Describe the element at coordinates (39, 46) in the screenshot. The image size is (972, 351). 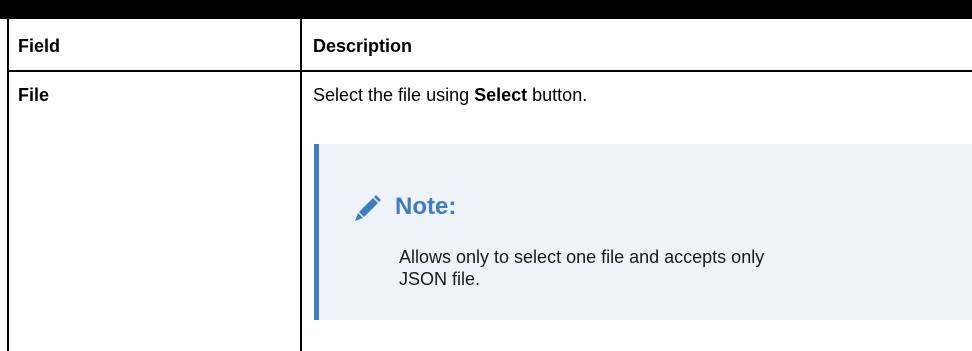
I see `column-header-field: Field` at that location.